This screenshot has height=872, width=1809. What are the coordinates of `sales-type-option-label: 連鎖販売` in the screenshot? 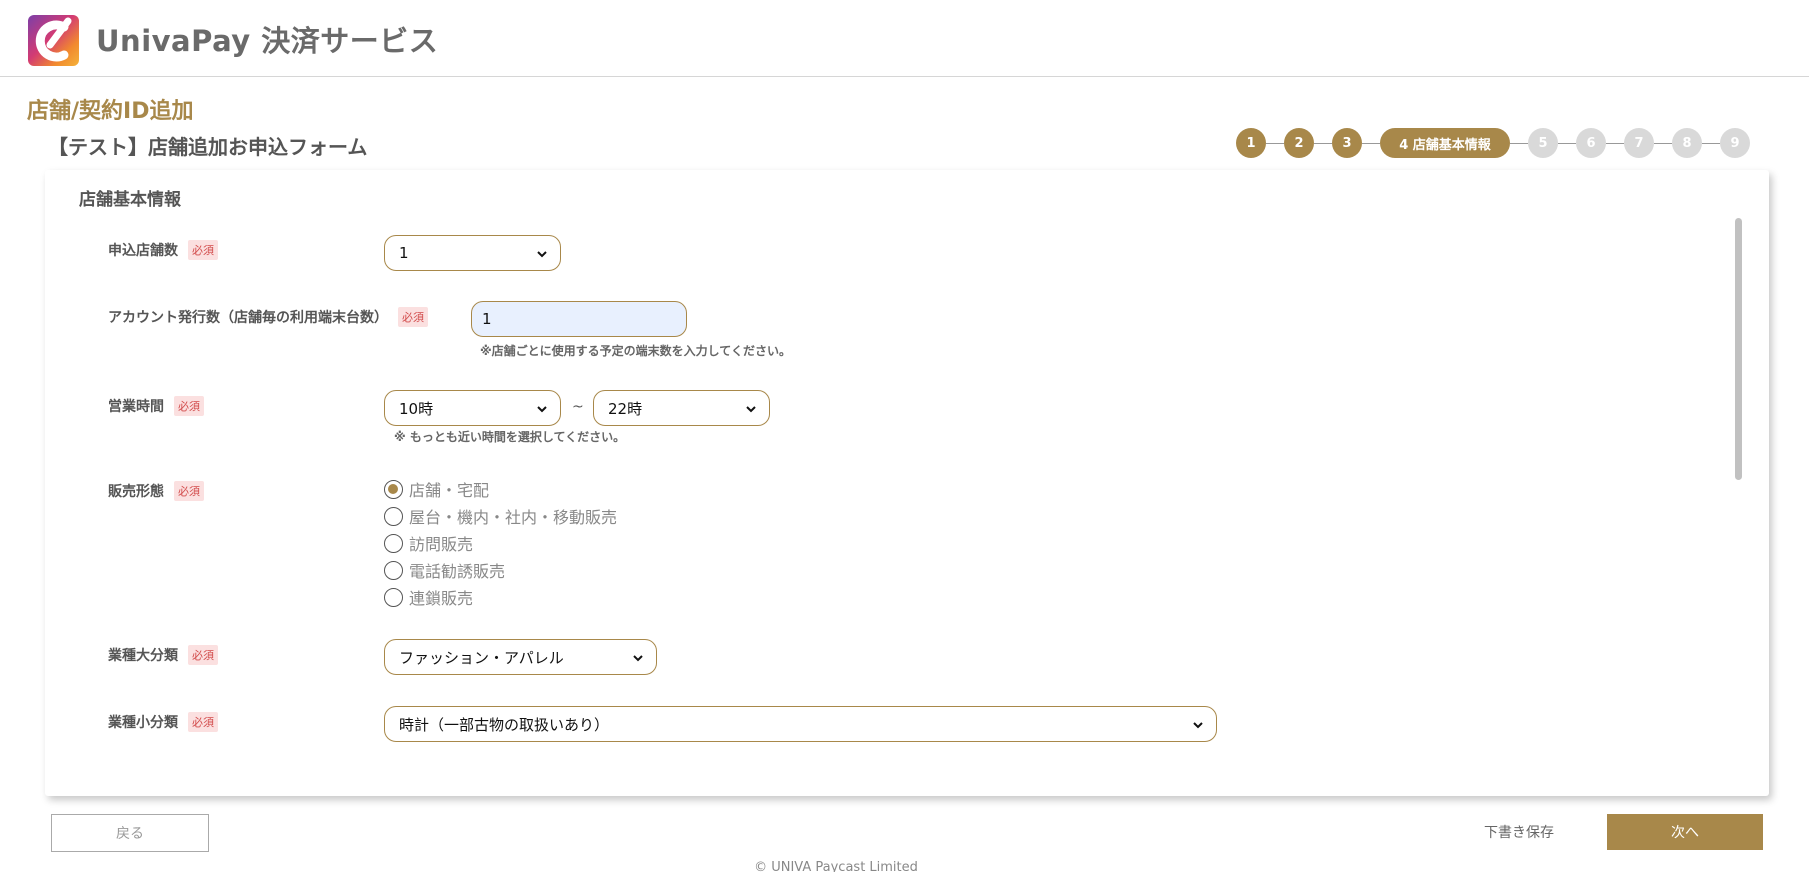 It's located at (441, 598).